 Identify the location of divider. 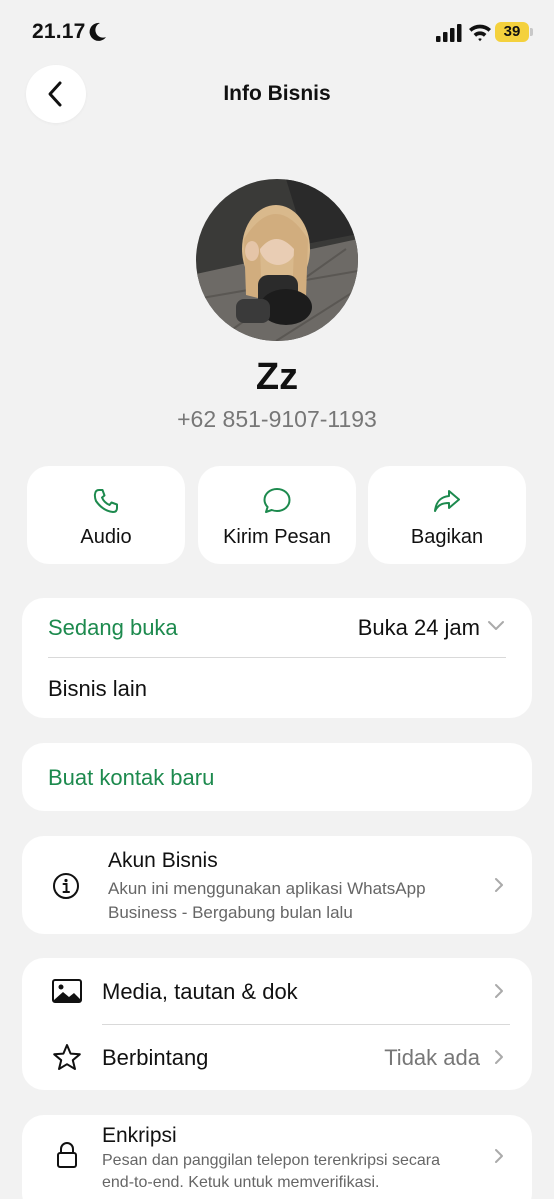
(277, 657).